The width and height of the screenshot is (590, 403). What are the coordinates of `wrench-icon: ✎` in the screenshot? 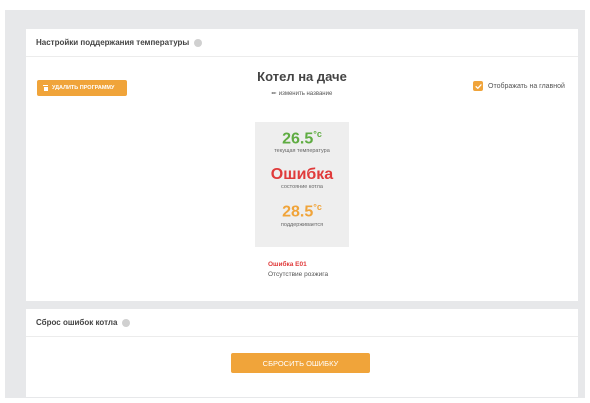 It's located at (274, 93).